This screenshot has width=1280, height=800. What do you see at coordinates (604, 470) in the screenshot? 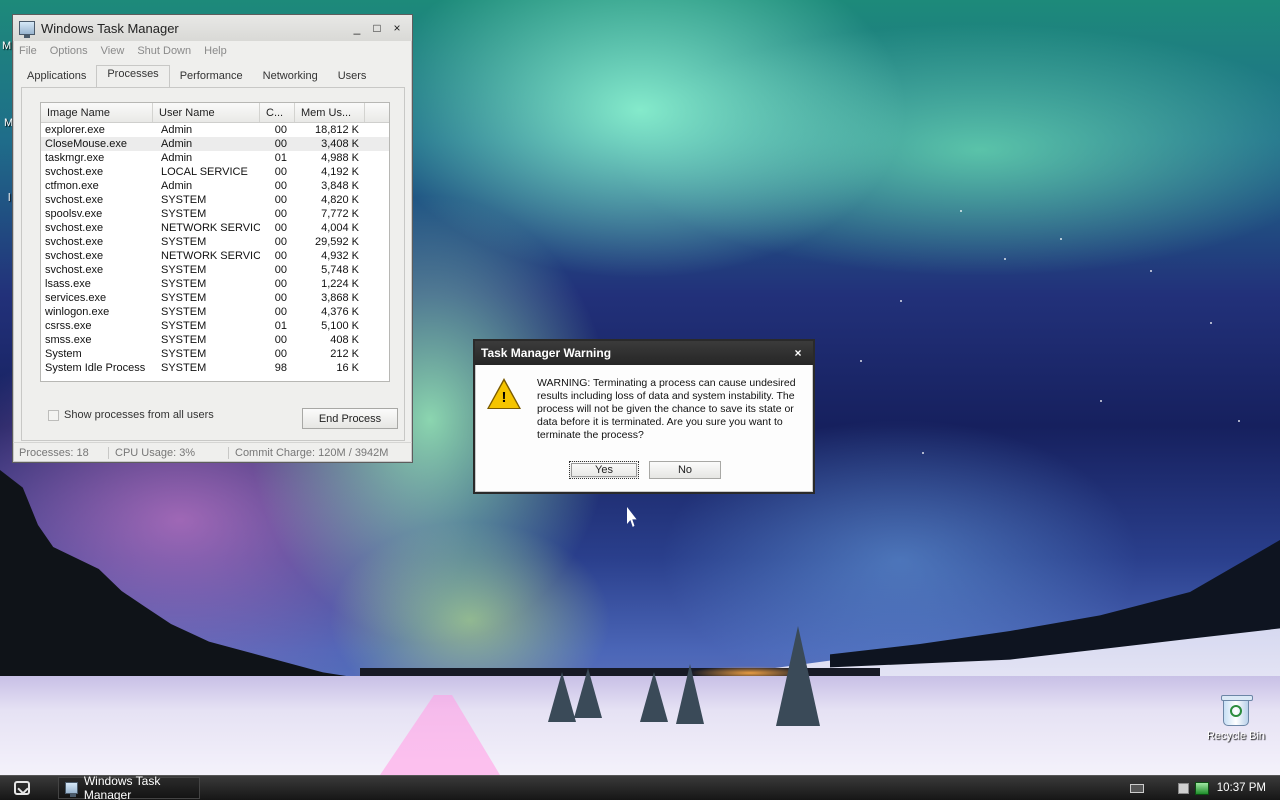
I see `yes-button: Yes` at bounding box center [604, 470].